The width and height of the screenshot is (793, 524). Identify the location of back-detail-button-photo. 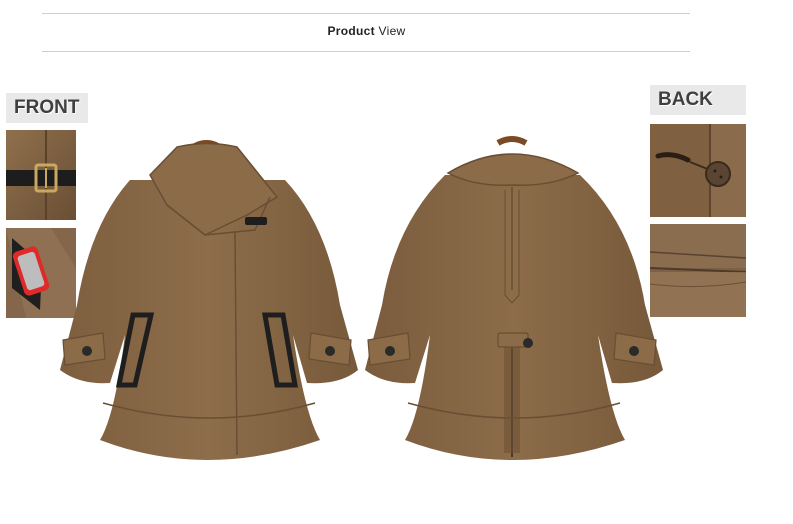
(698, 170).